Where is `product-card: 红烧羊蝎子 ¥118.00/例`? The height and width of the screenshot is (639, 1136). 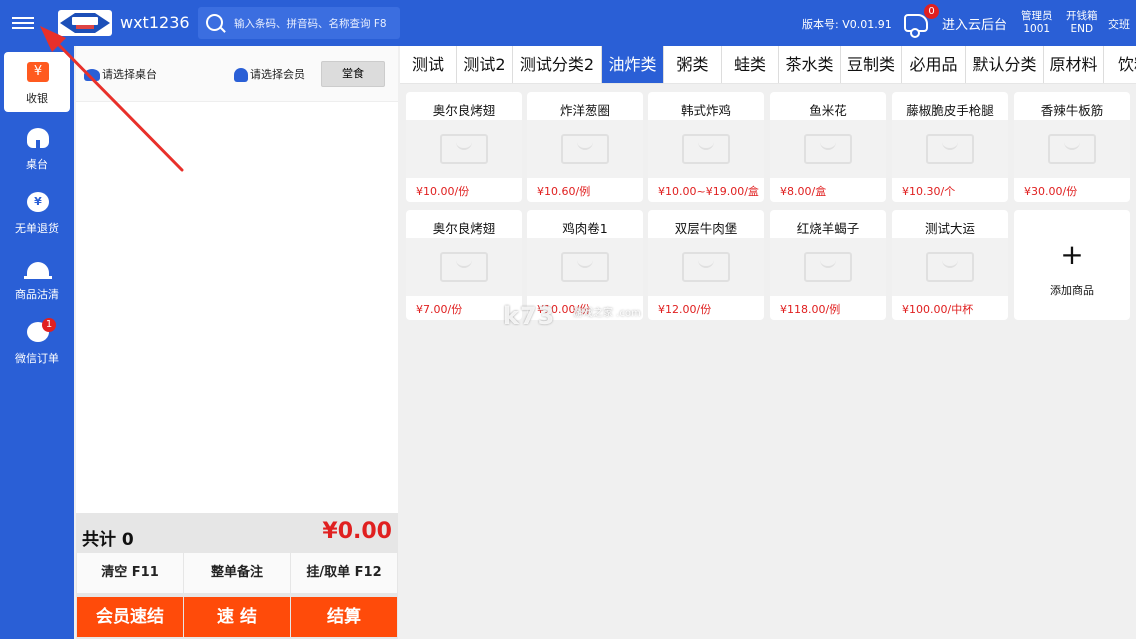 product-card: 红烧羊蝎子 ¥118.00/例 is located at coordinates (828, 265).